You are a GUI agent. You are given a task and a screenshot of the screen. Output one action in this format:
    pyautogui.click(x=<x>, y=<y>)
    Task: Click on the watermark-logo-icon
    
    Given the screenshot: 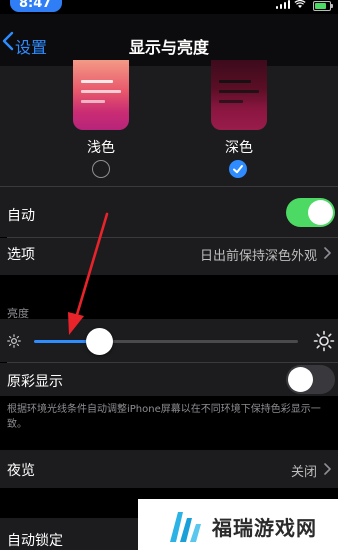 What is the action you would take?
    pyautogui.click(x=185, y=527)
    